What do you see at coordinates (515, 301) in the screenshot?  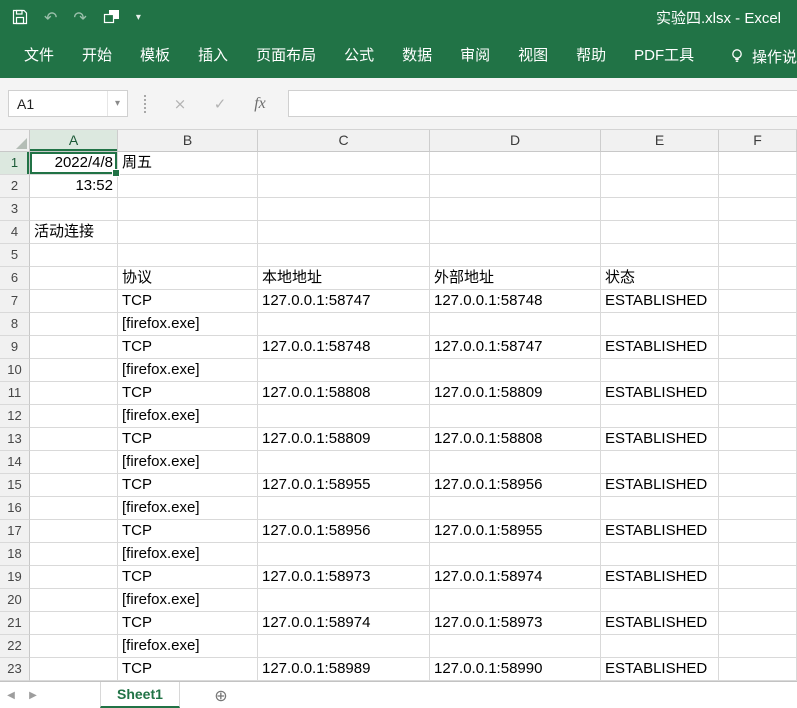 I see `cell-D7: 127.0.0.1:58748` at bounding box center [515, 301].